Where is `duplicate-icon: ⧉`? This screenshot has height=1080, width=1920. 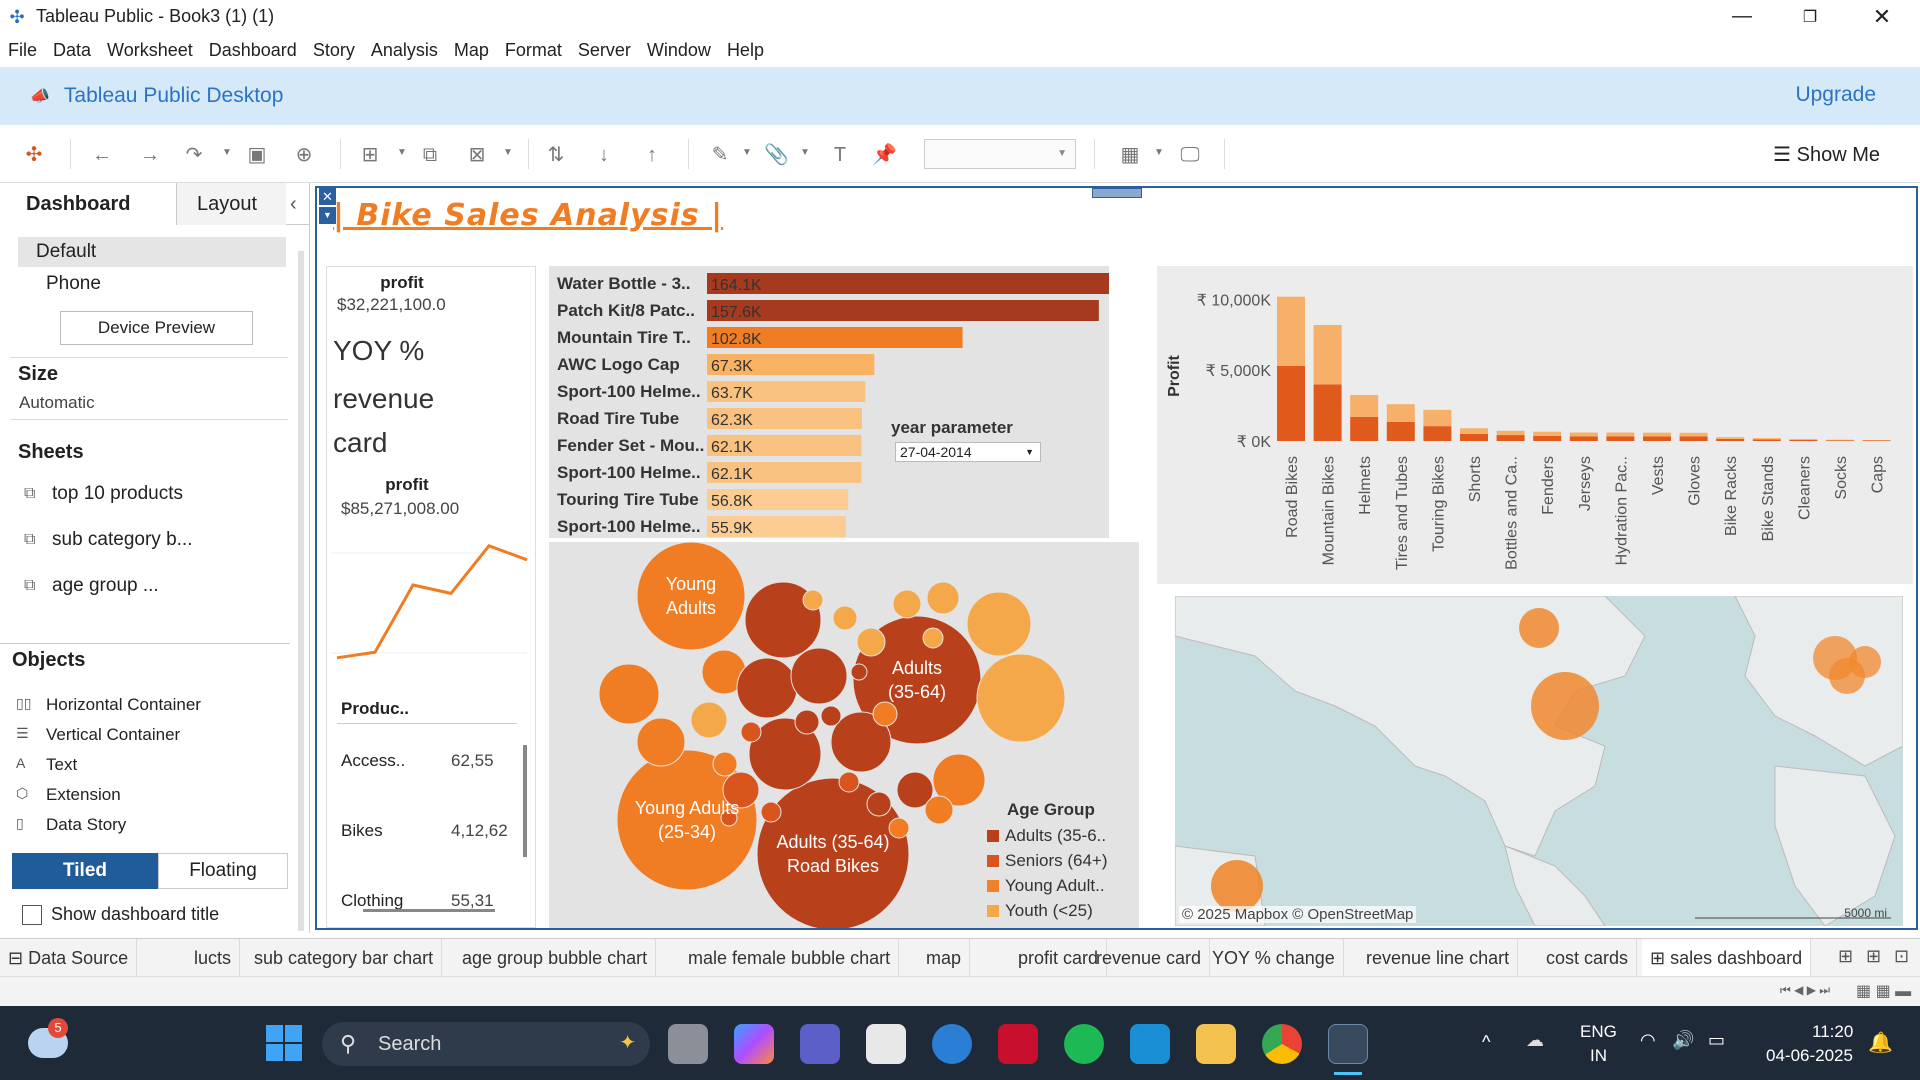 duplicate-icon: ⧉ is located at coordinates (430, 155).